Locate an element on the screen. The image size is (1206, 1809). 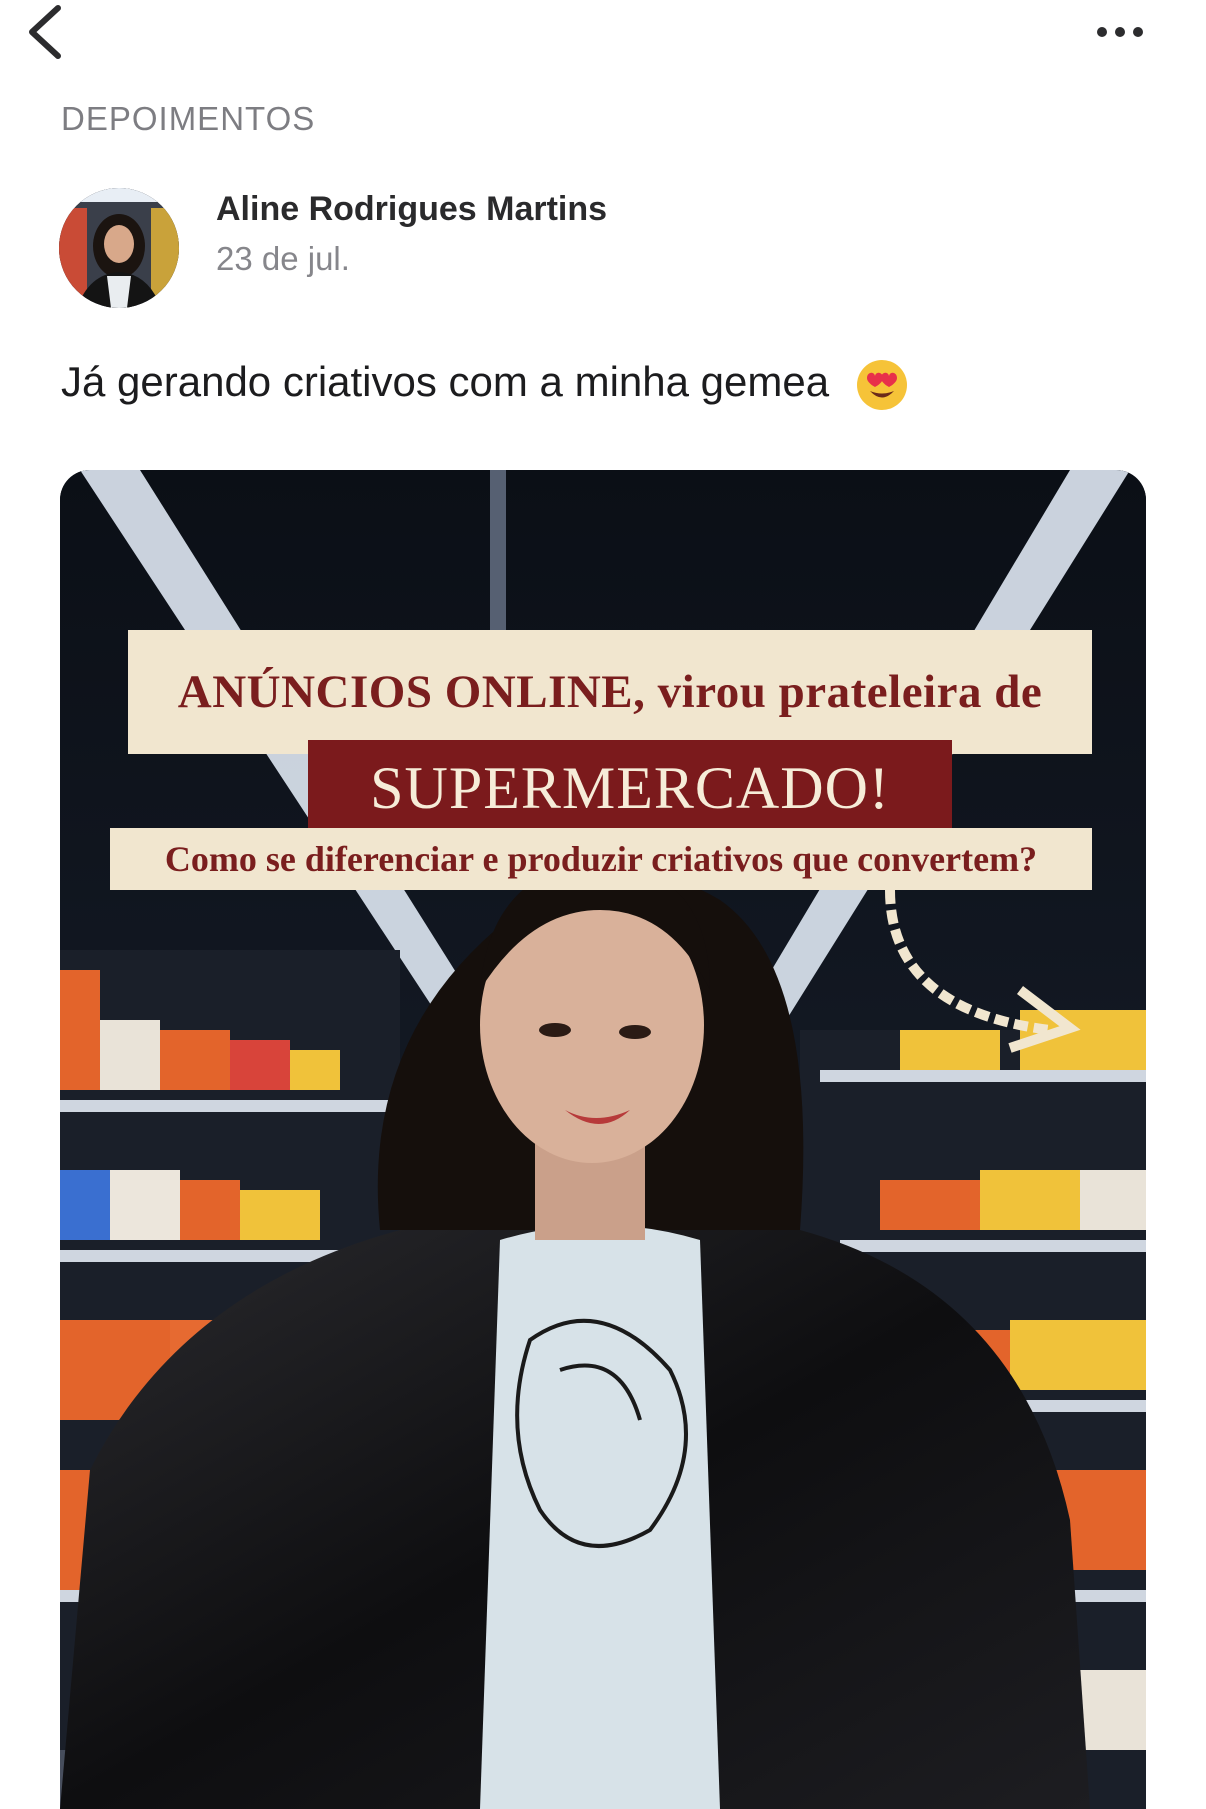
top-bar is located at coordinates (603, 35).